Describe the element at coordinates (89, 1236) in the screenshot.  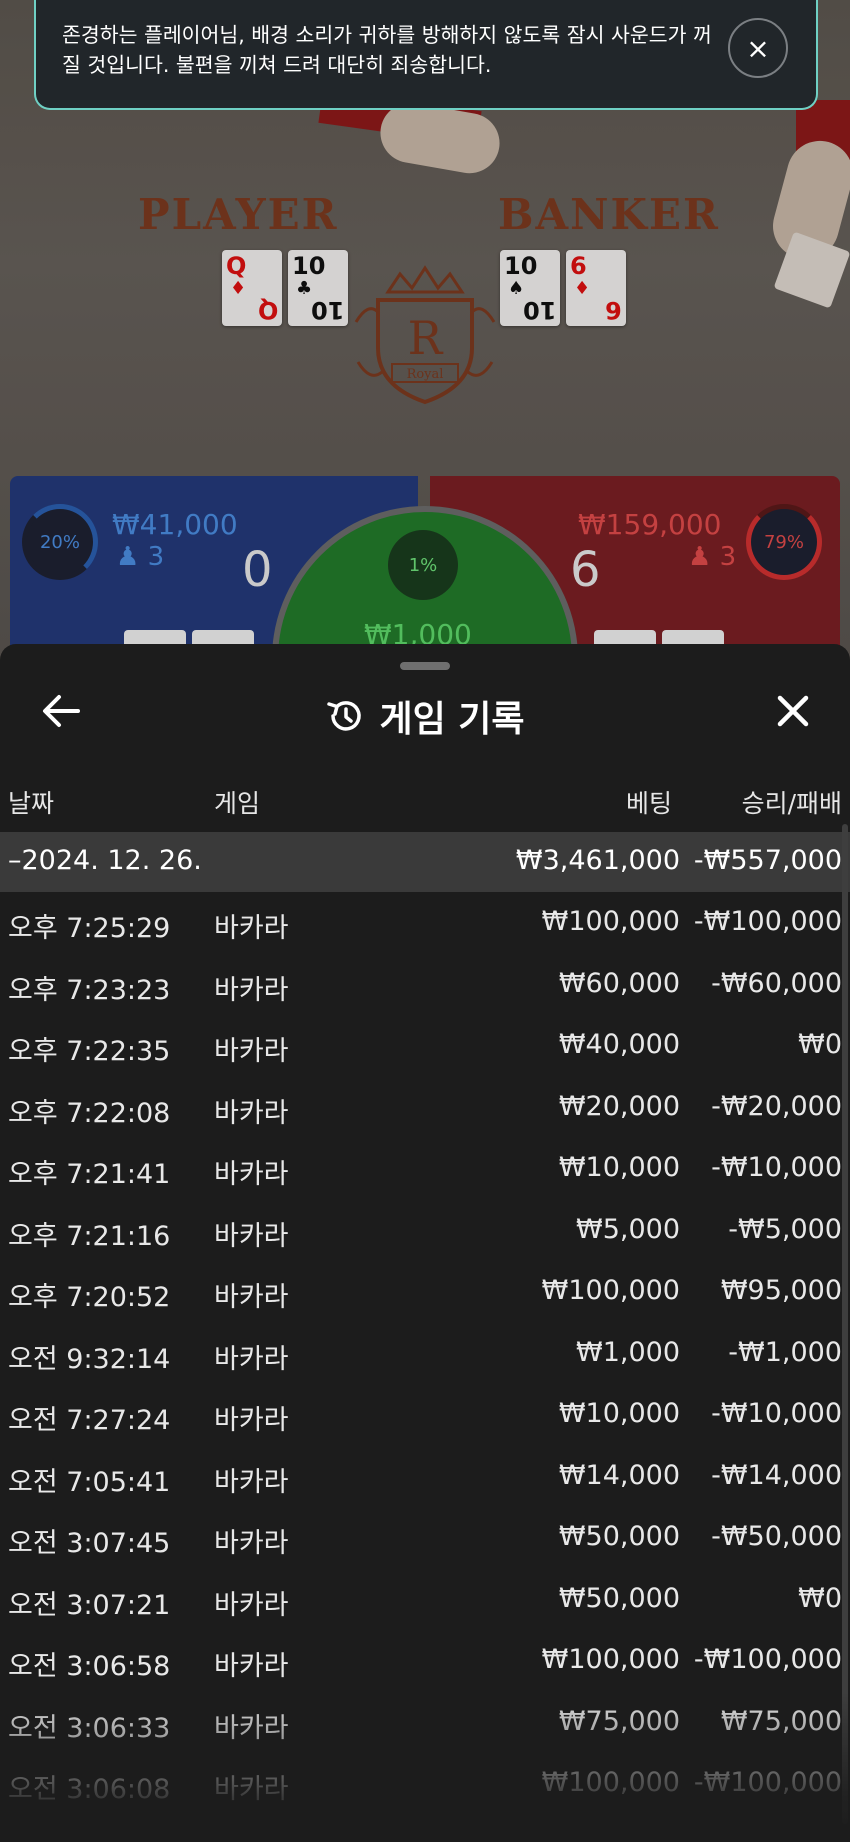
I see `row-time: 오후 7:21:16` at that location.